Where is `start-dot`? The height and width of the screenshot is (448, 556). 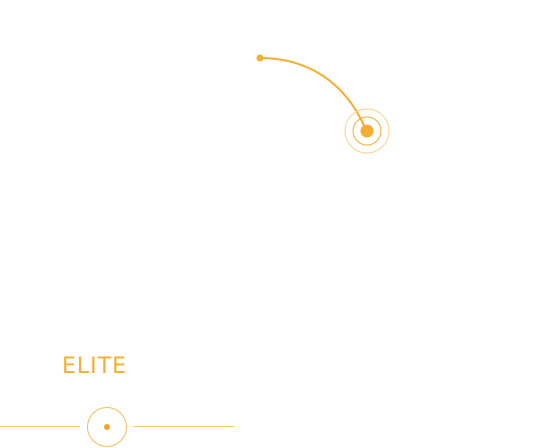
start-dot is located at coordinates (260, 58).